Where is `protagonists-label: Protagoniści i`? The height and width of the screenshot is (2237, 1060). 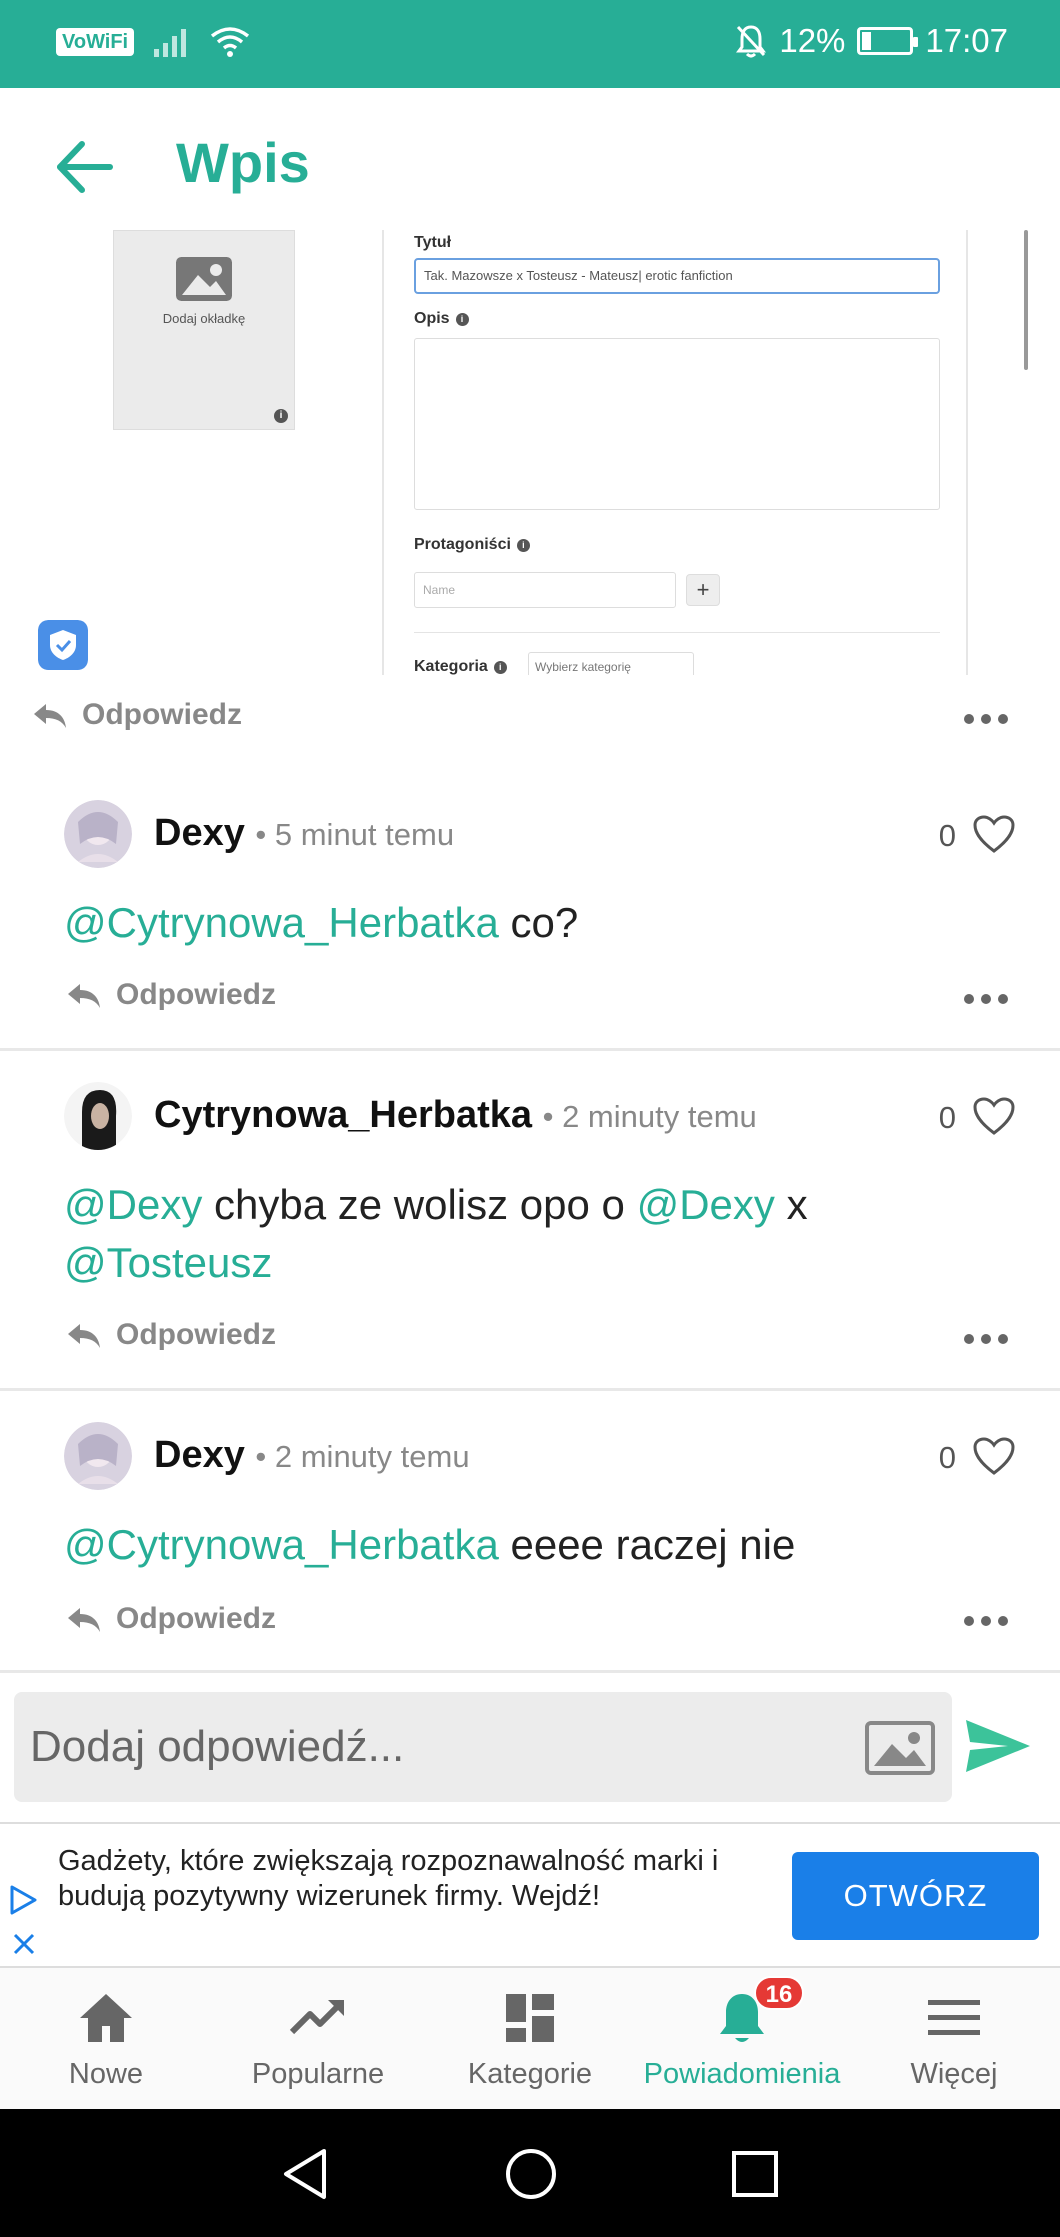 protagonists-label: Protagoniści i is located at coordinates (472, 545).